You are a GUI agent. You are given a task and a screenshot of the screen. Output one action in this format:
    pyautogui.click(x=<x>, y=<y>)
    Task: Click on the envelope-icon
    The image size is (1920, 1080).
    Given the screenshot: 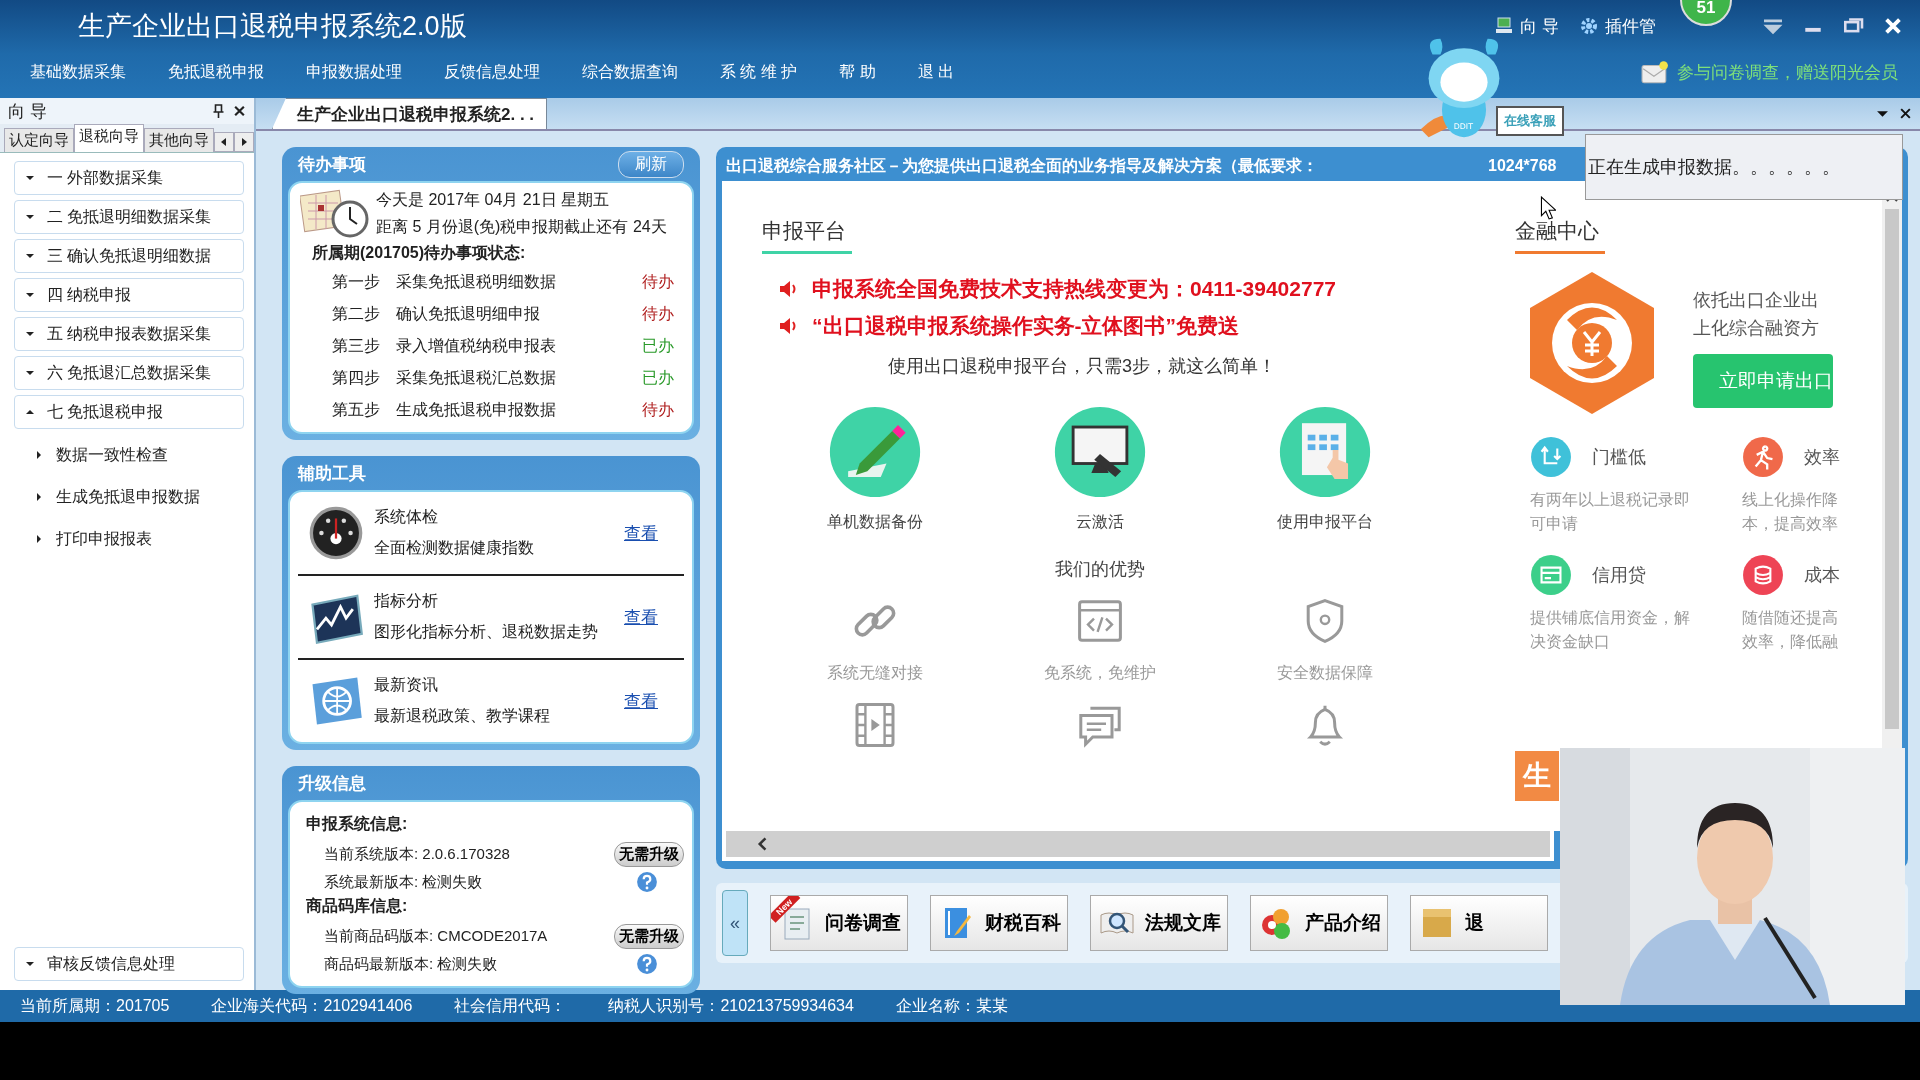 What is the action you would take?
    pyautogui.click(x=1655, y=72)
    